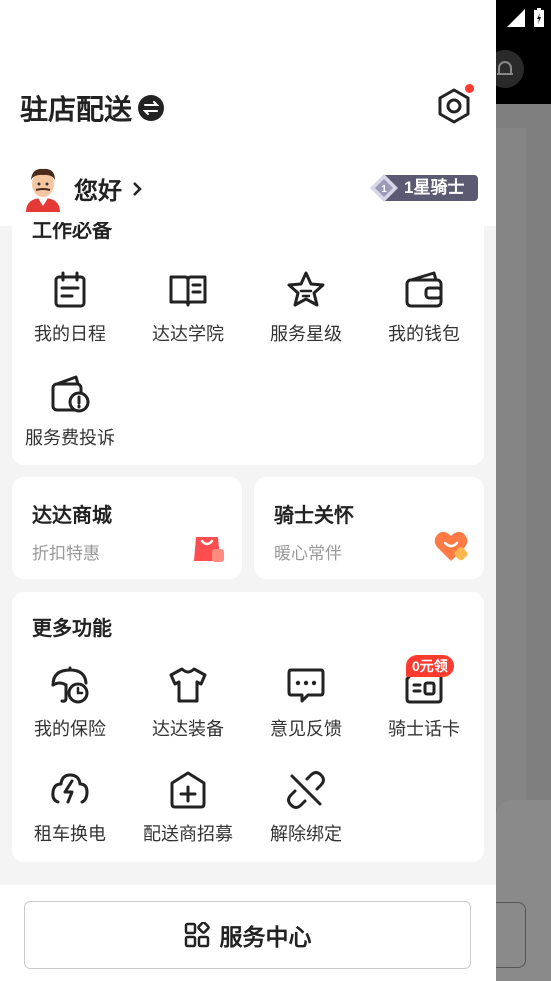 This screenshot has height=981, width=551. I want to click on dada-mall-card: 达达商城 折扣特惠, so click(127, 528).